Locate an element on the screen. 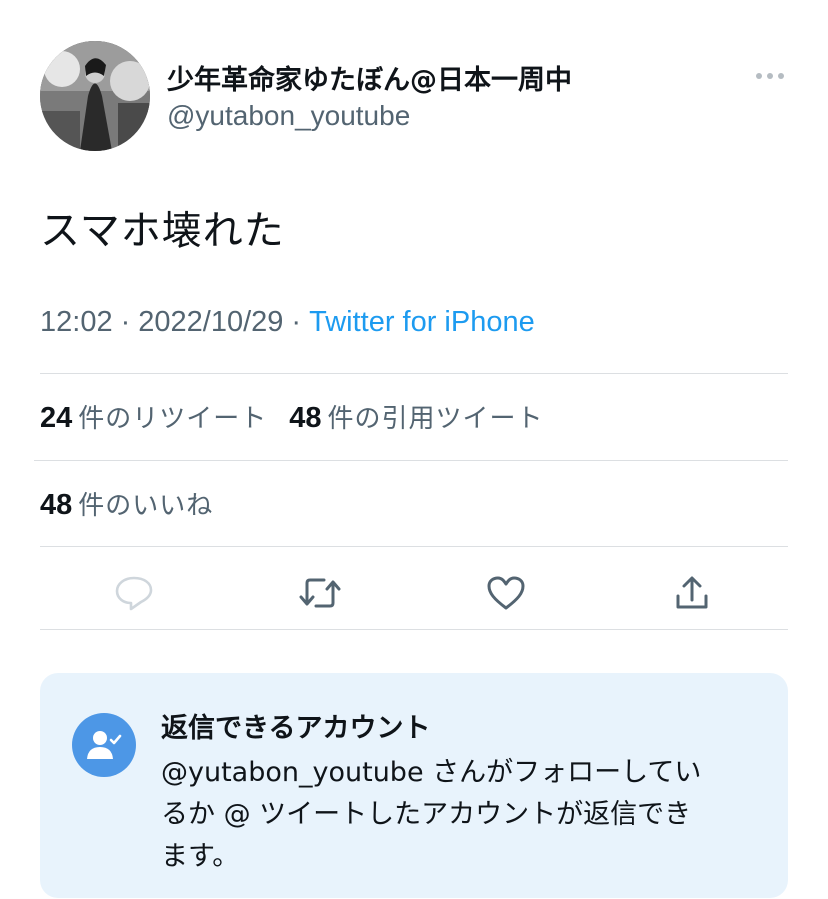 Image resolution: width=828 pixels, height=899 pixels. more-options-button is located at coordinates (770, 76).